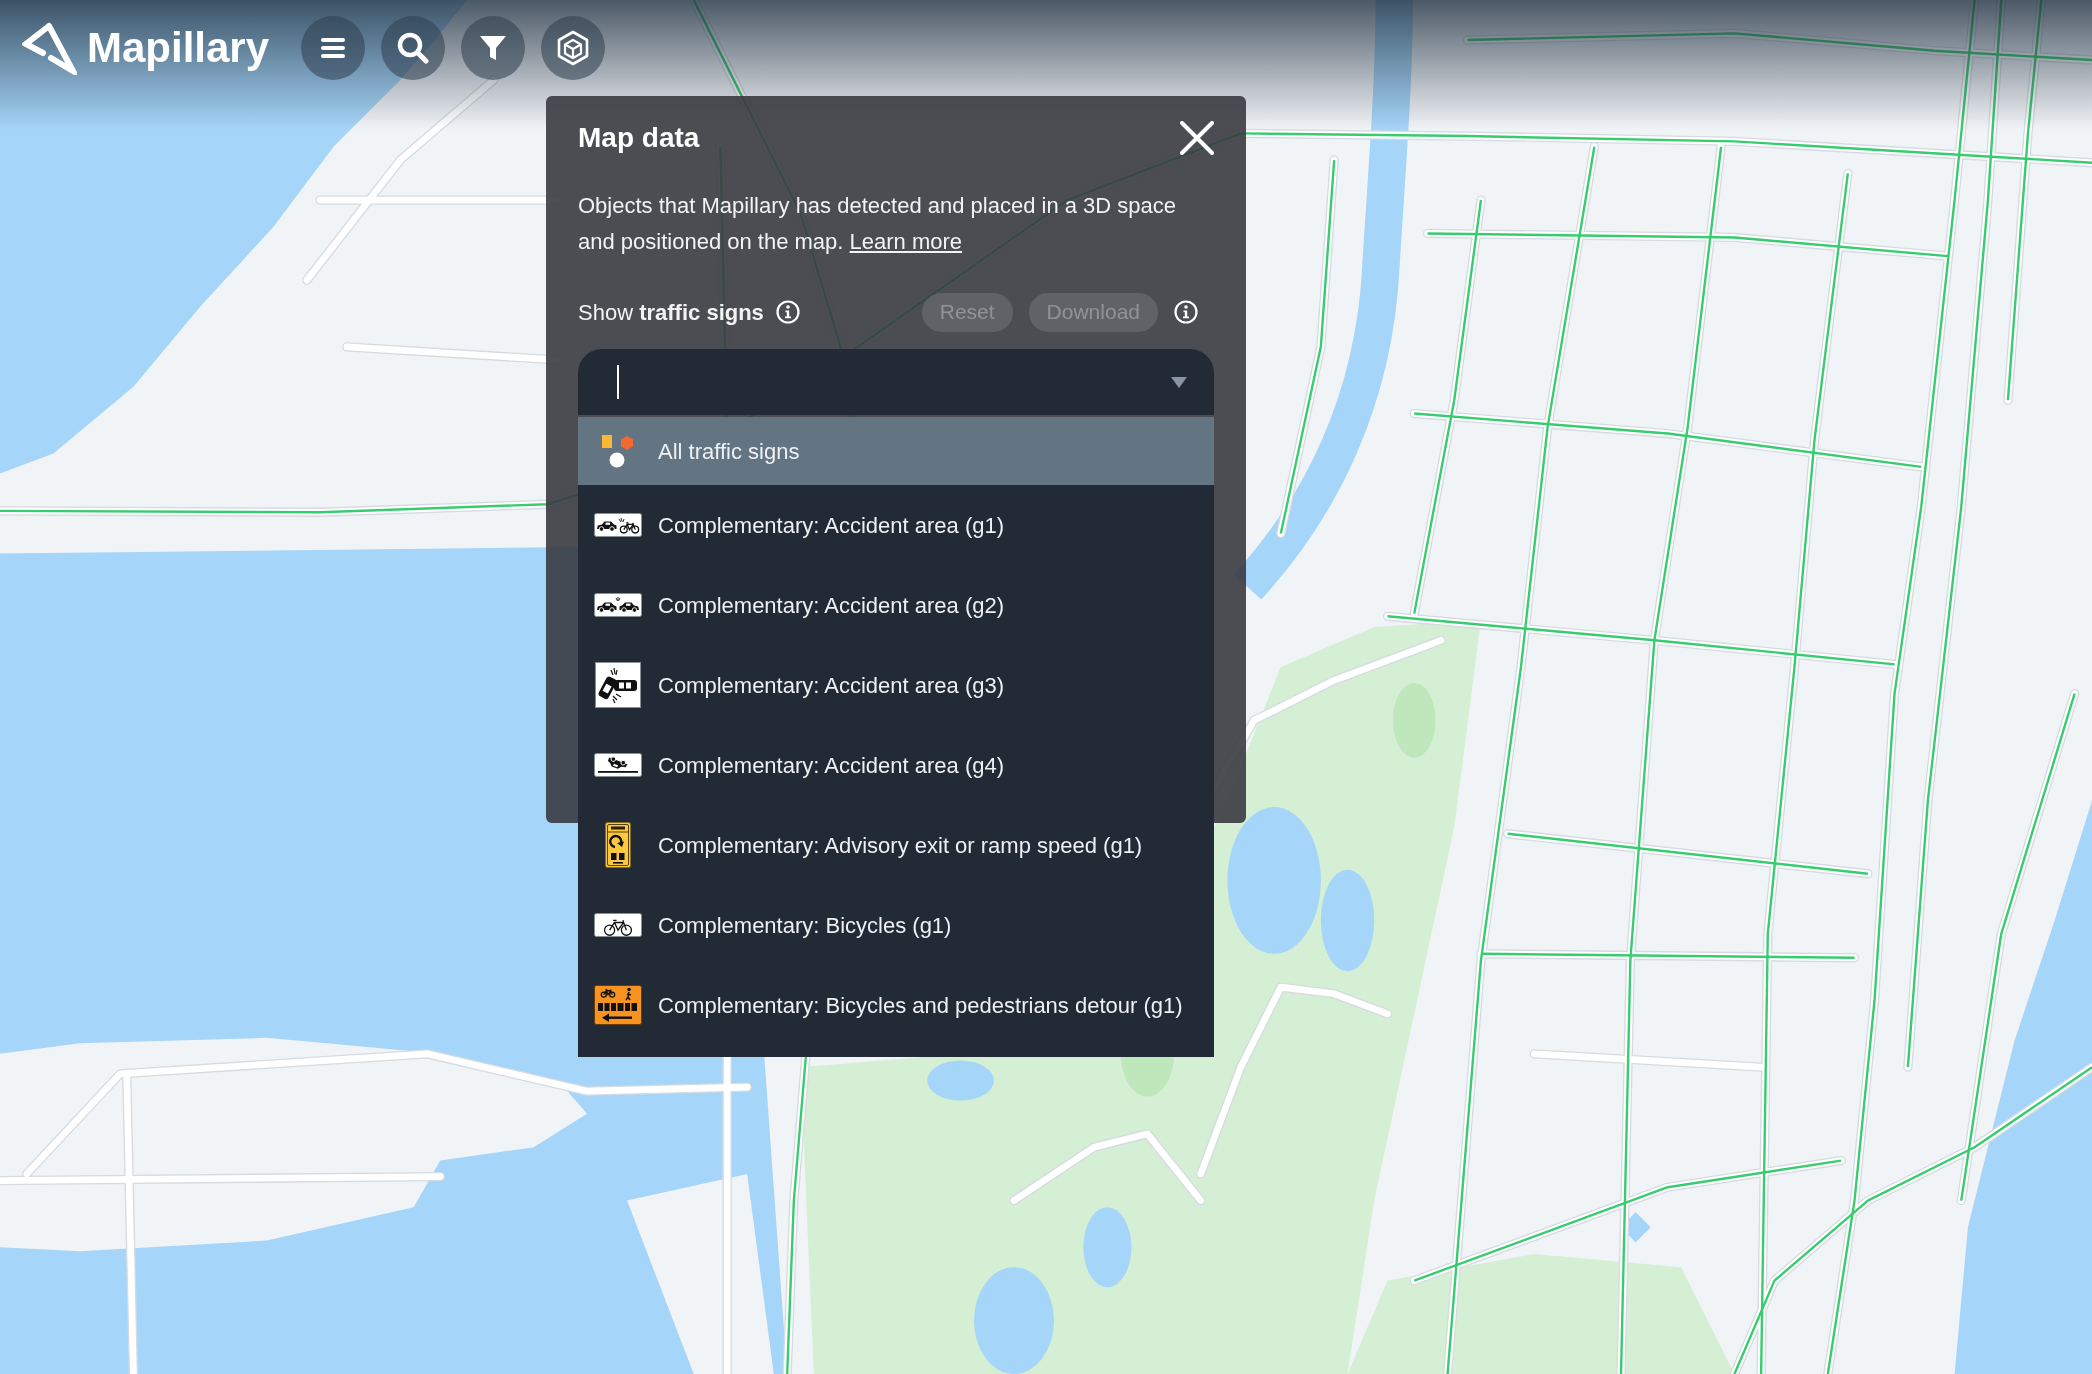 Image resolution: width=2092 pixels, height=1374 pixels. What do you see at coordinates (906, 241) in the screenshot?
I see `learn-more-link: Learn more` at bounding box center [906, 241].